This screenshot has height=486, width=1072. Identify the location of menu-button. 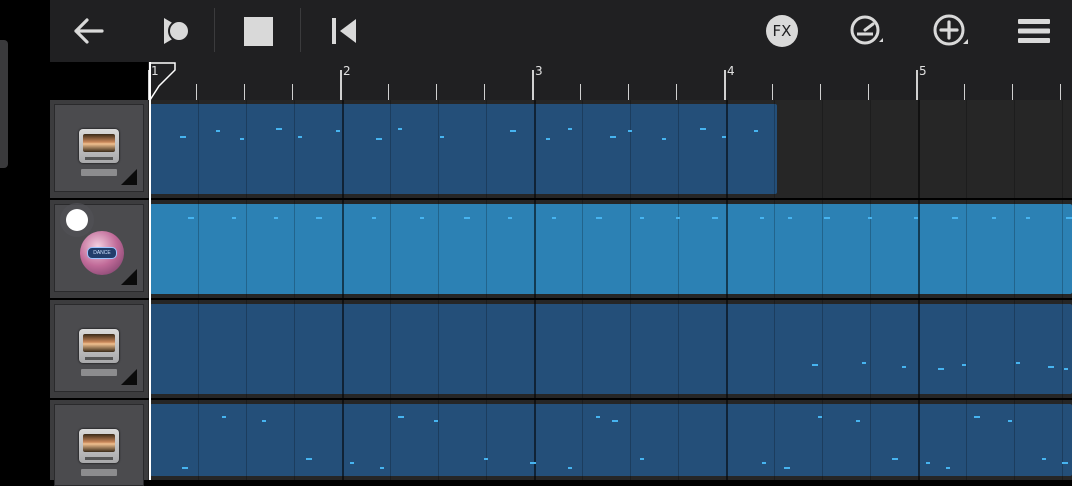
(1034, 31).